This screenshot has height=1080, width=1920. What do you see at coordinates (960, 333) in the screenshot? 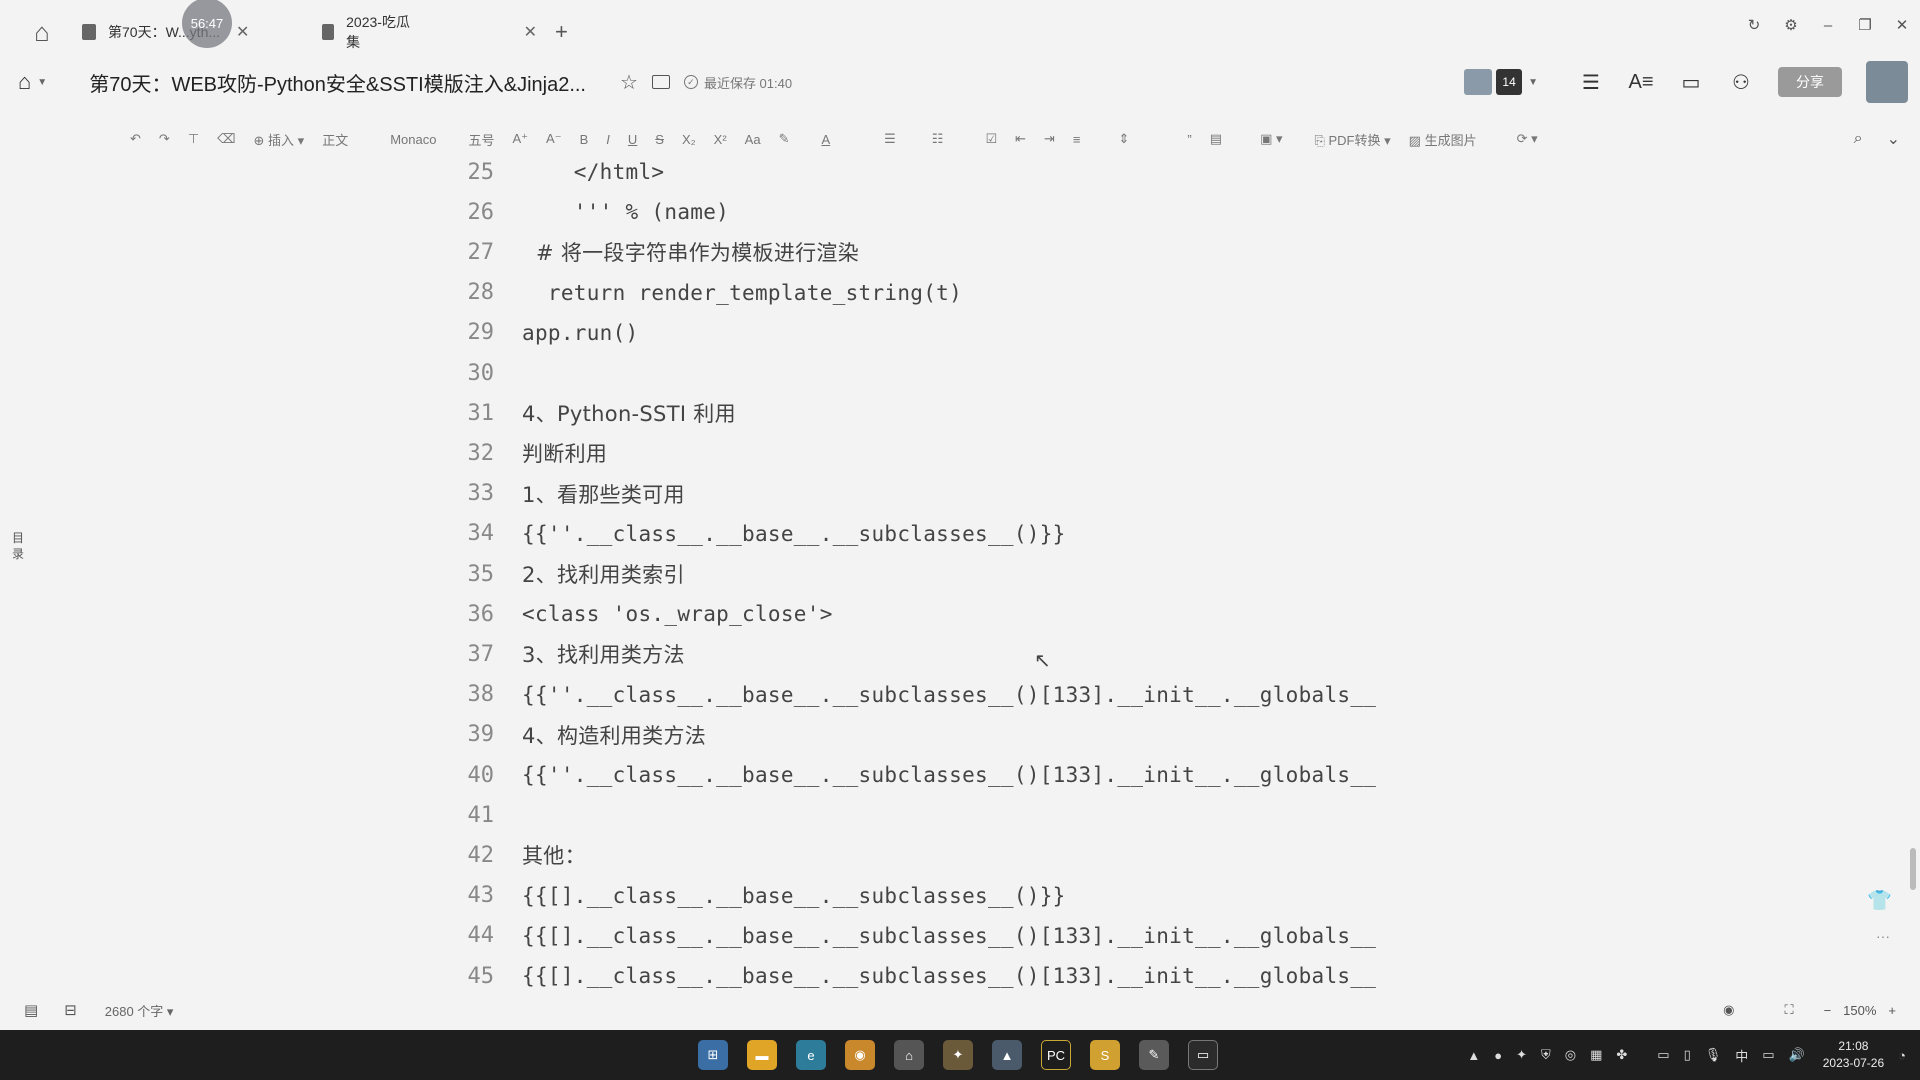
I see `code-line: 29 app.run()` at bounding box center [960, 333].